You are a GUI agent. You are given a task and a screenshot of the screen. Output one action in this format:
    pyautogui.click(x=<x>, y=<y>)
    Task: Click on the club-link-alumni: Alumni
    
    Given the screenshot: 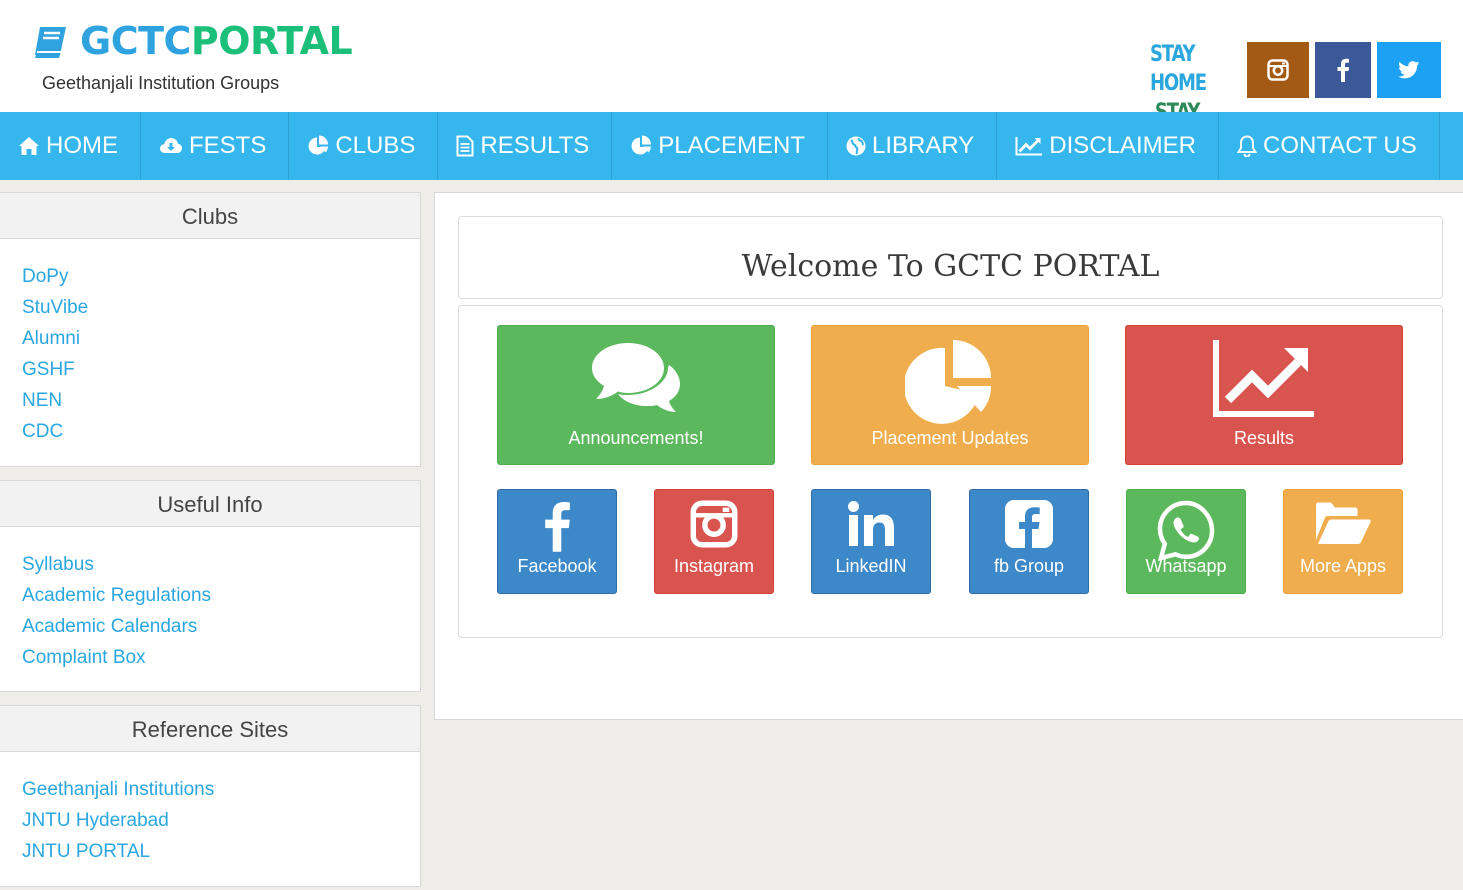 What is the action you would take?
    pyautogui.click(x=210, y=338)
    